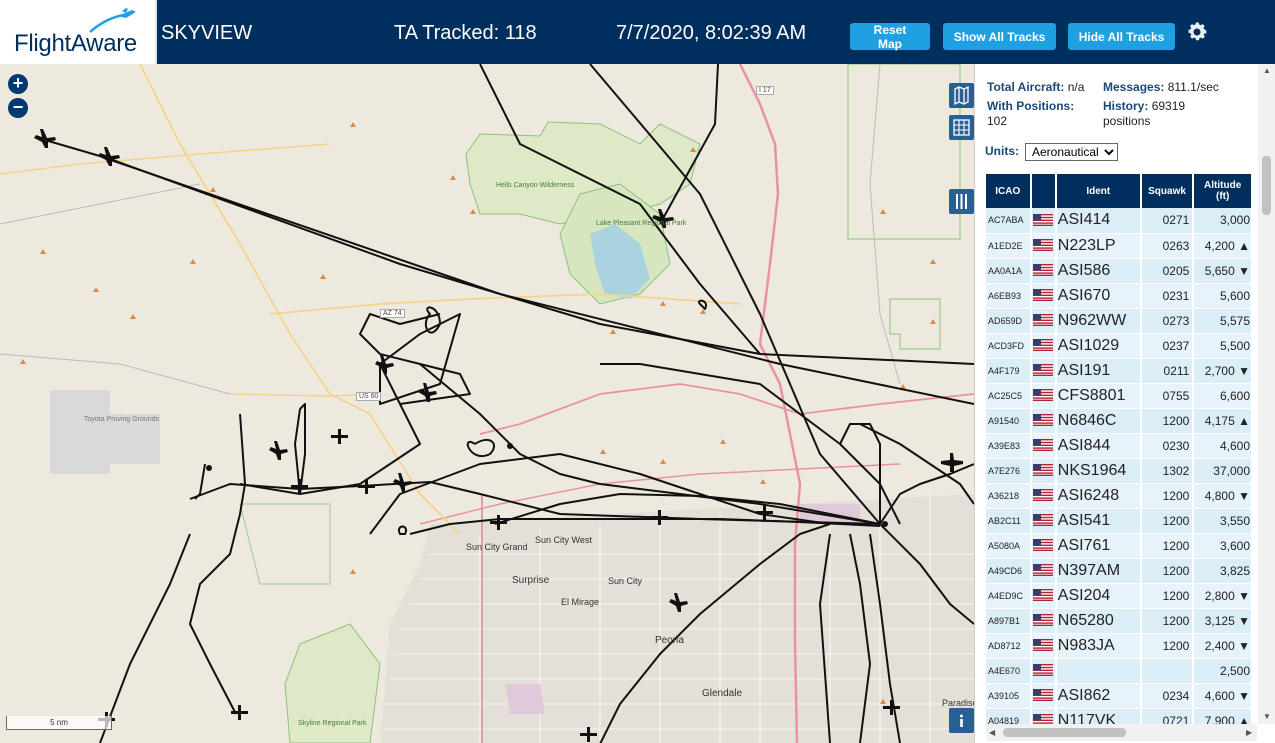 The image size is (1275, 743). I want to click on table-row: A4E670 2,500, so click(1119, 671).